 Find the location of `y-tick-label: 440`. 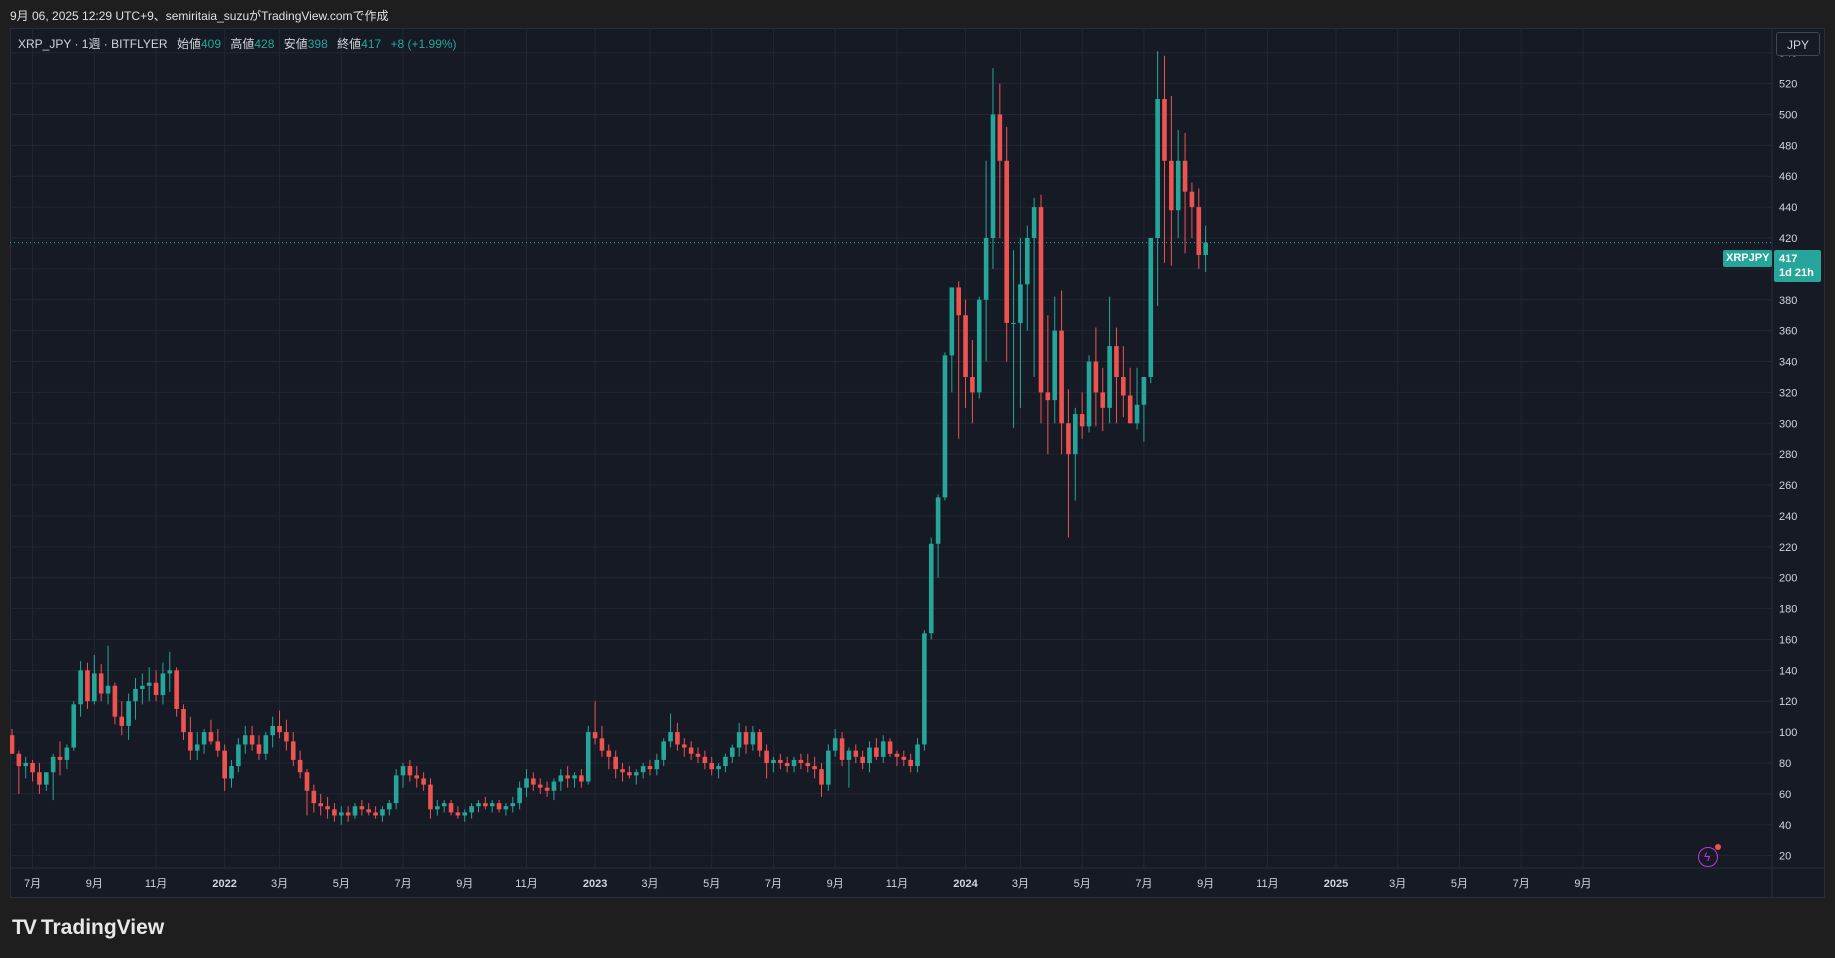

y-tick-label: 440 is located at coordinates (1788, 208).